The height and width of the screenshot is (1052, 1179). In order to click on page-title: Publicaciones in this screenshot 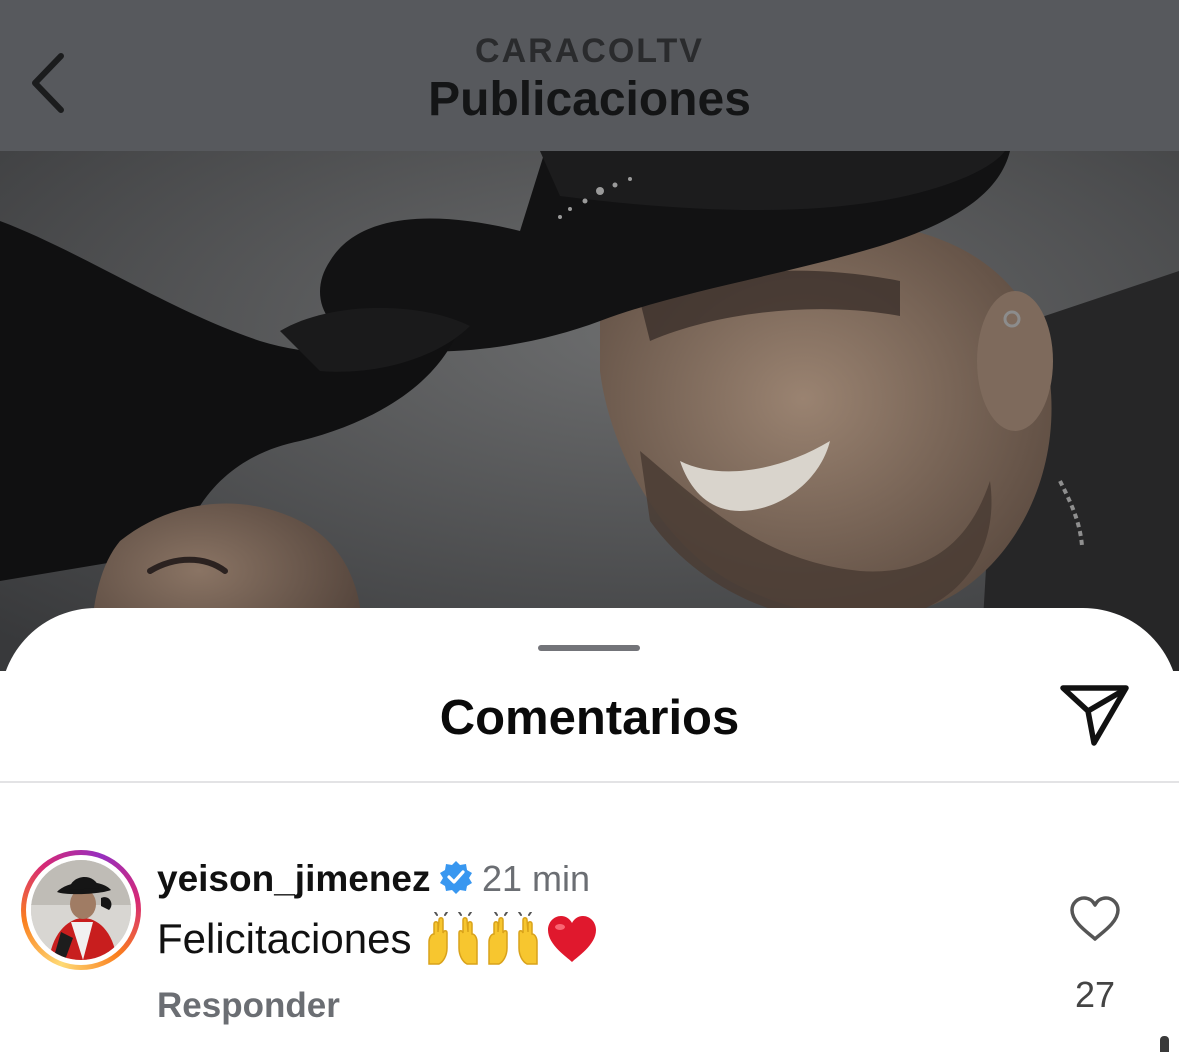, I will do `click(589, 99)`.